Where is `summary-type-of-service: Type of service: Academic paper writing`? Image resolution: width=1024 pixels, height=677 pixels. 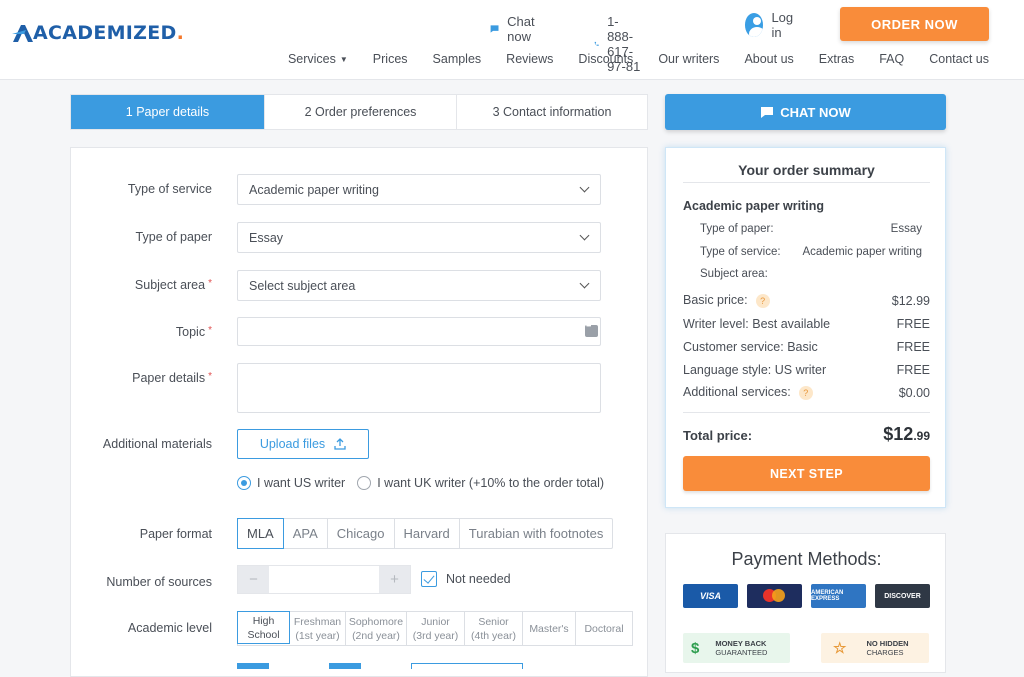
summary-type-of-service: Type of service: Academic paper writing is located at coordinates (811, 252).